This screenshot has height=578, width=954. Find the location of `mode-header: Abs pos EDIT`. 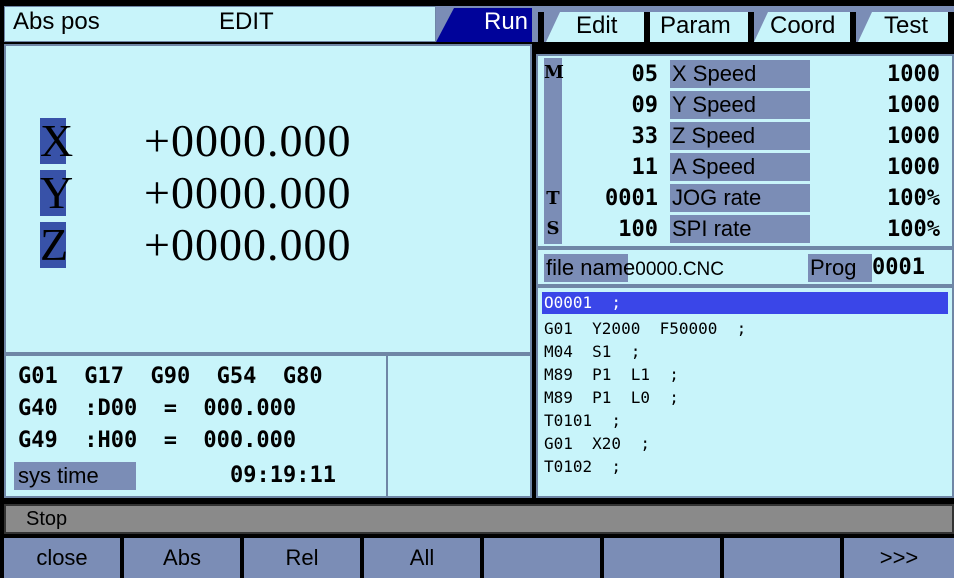

mode-header: Abs pos EDIT is located at coordinates (220, 24).